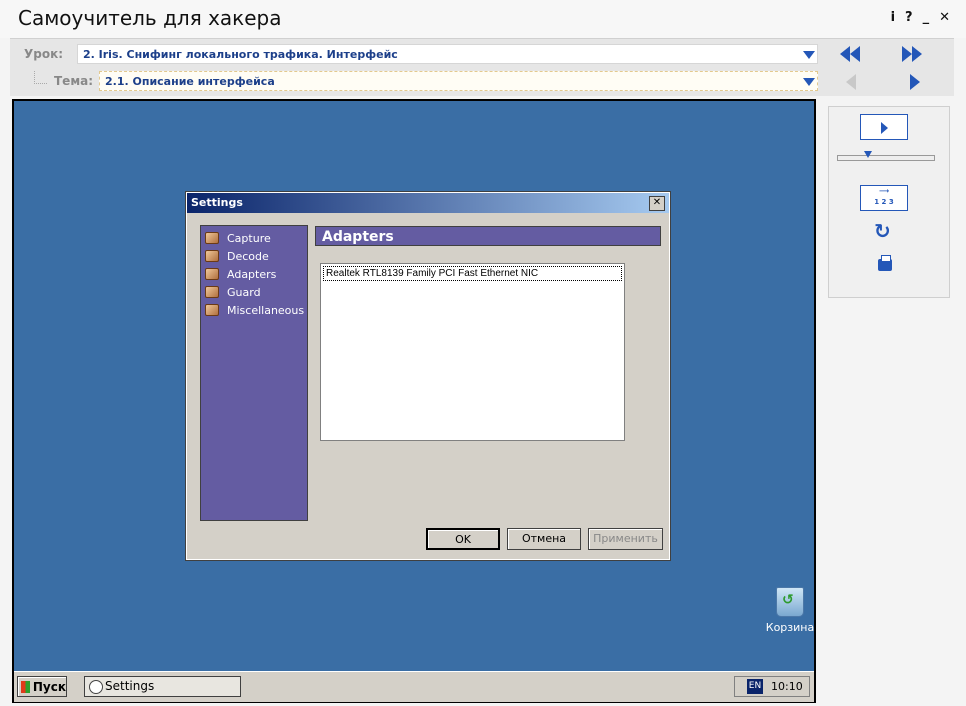  I want to click on sidebar-item-adapters: Adapters, so click(240, 274).